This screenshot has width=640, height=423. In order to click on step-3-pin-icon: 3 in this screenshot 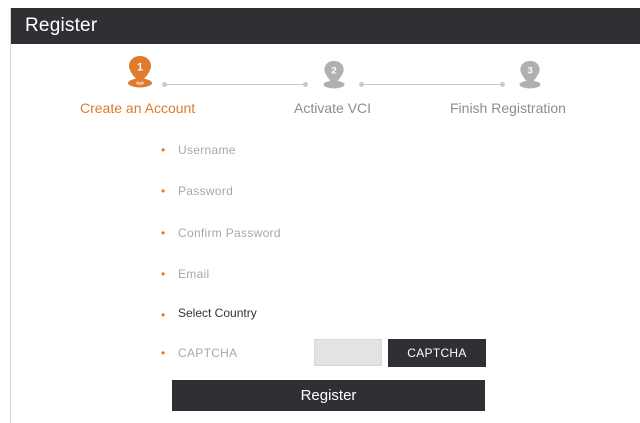, I will do `click(530, 74)`.